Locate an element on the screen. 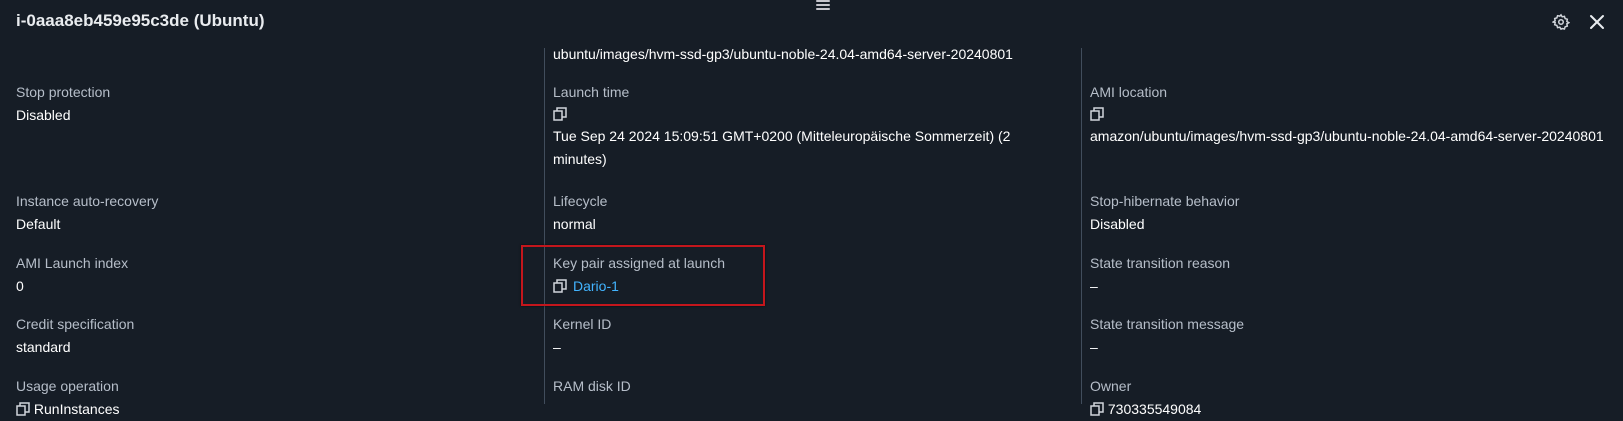 The image size is (1623, 421). field-label: Owner is located at coordinates (1111, 386).